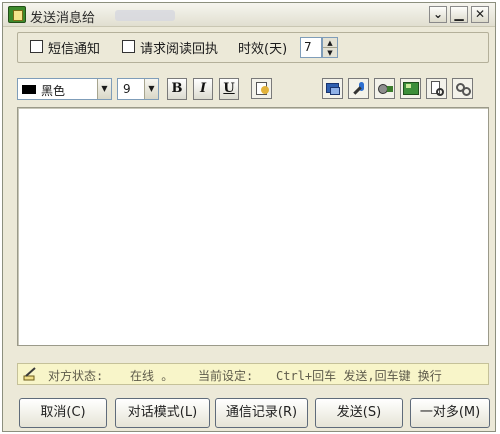 The image size is (500, 434). I want to click on font-color-select: 黑色 ▼, so click(64, 89).